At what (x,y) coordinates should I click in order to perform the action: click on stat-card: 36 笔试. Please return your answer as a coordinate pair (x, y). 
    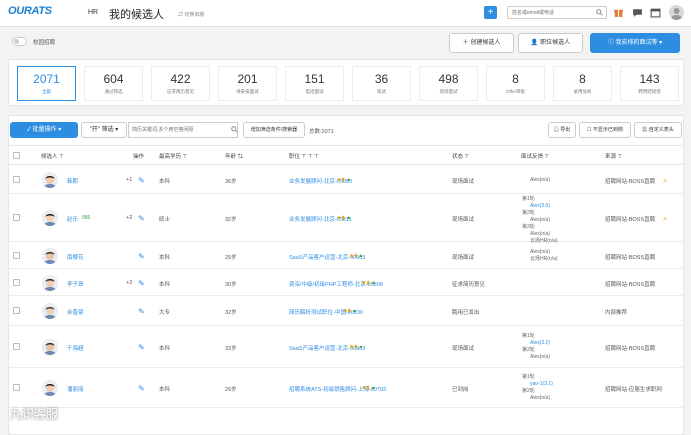
    Looking at the image, I should click on (381, 83).